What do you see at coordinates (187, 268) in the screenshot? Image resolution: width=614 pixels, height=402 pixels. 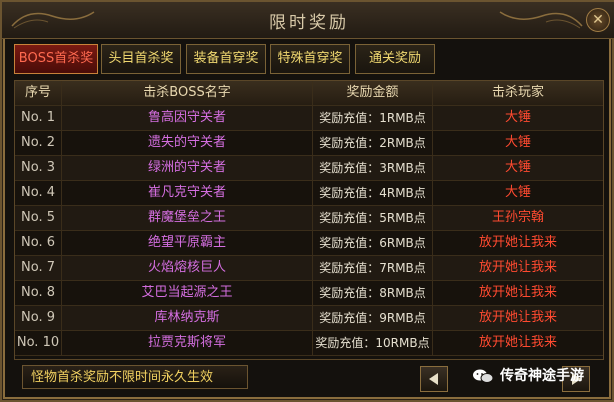 I see `boss-name: 火焰熔核巨人` at bounding box center [187, 268].